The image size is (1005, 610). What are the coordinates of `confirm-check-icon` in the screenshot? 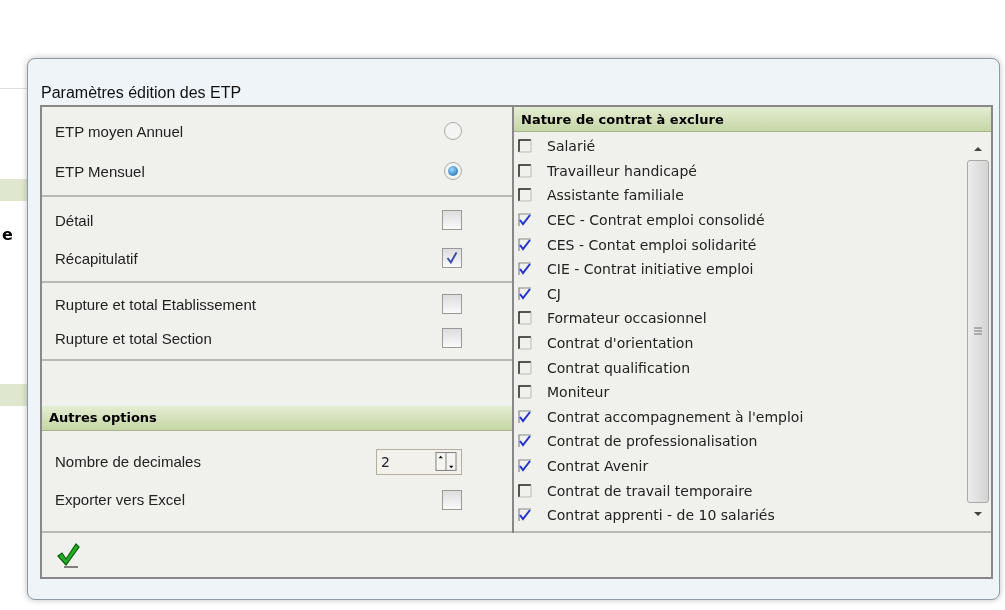 It's located at (68, 554).